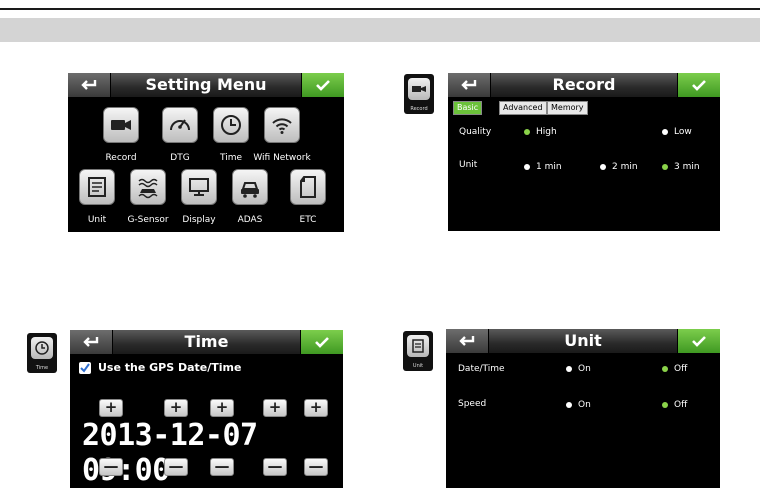 The image size is (760, 488). I want to click on gauge-icon, so click(180, 125).